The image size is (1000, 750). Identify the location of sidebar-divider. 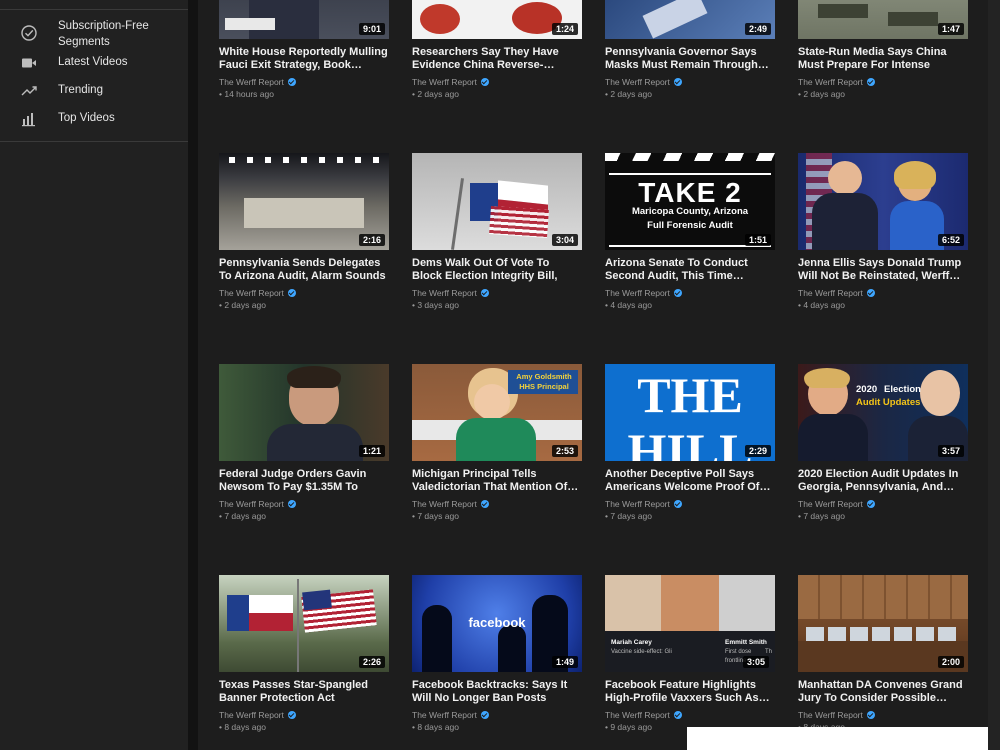
(94, 9).